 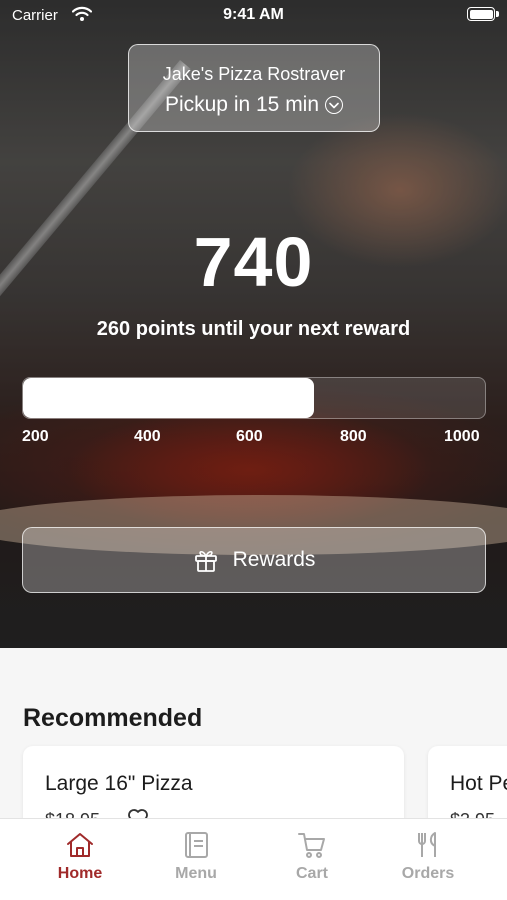 I want to click on rewards-button: Rewards, so click(x=254, y=560).